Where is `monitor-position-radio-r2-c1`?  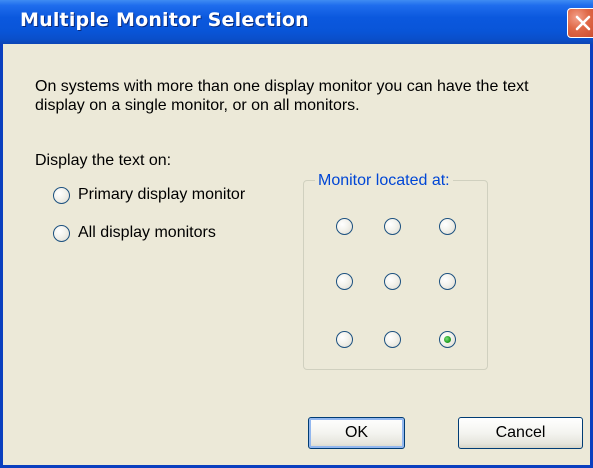 monitor-position-radio-r2-c1 is located at coordinates (344, 281).